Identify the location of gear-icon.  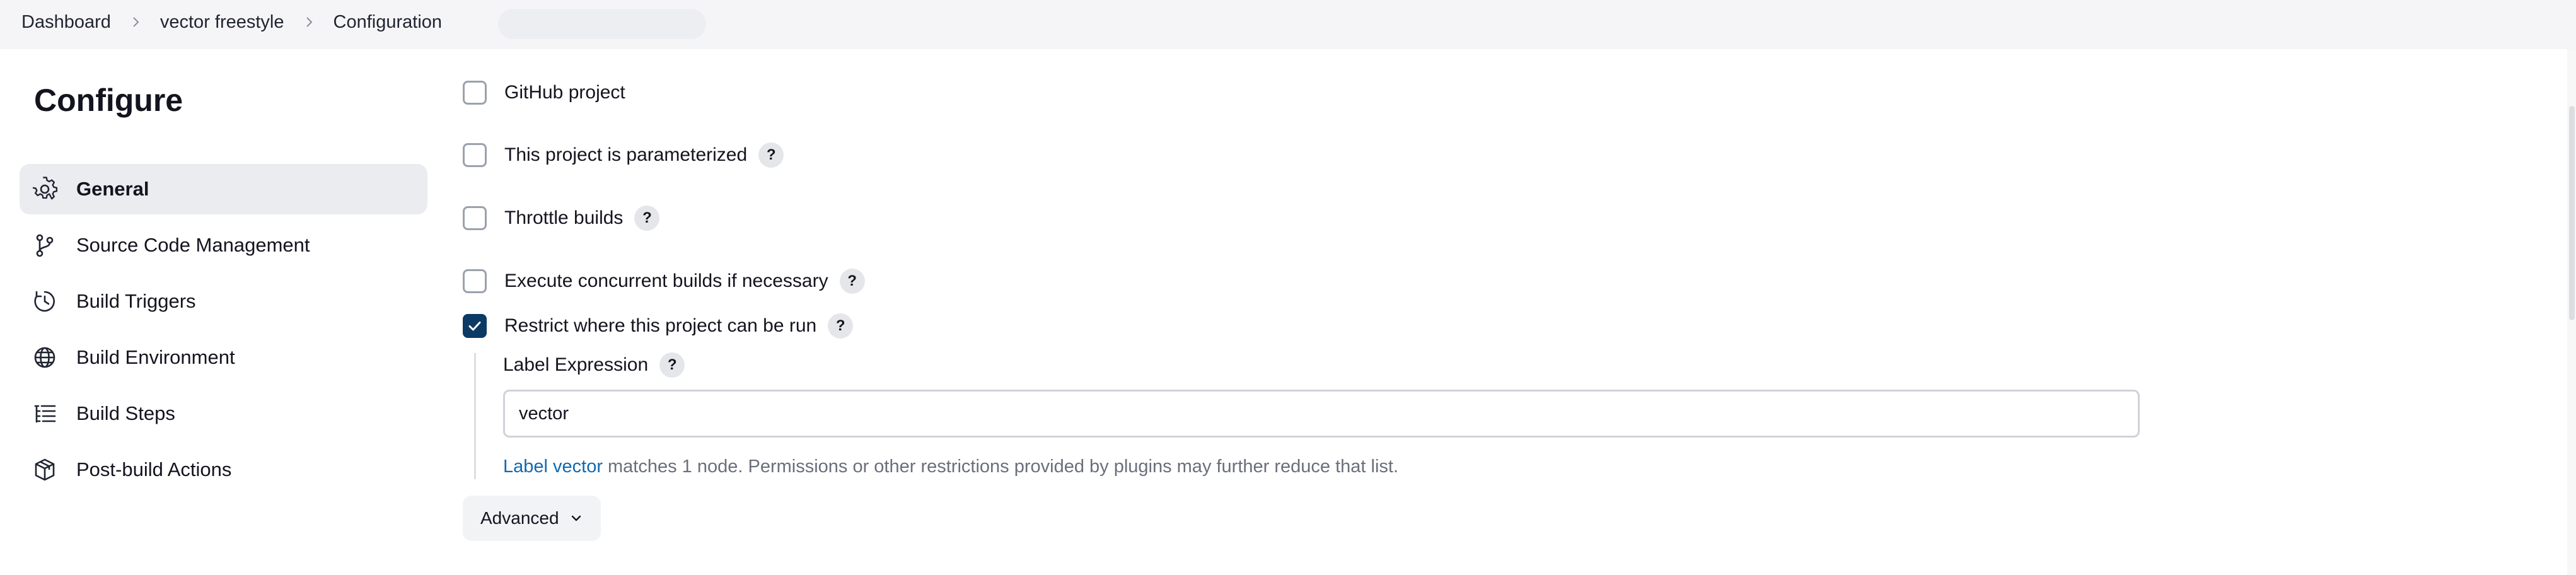
(44, 189).